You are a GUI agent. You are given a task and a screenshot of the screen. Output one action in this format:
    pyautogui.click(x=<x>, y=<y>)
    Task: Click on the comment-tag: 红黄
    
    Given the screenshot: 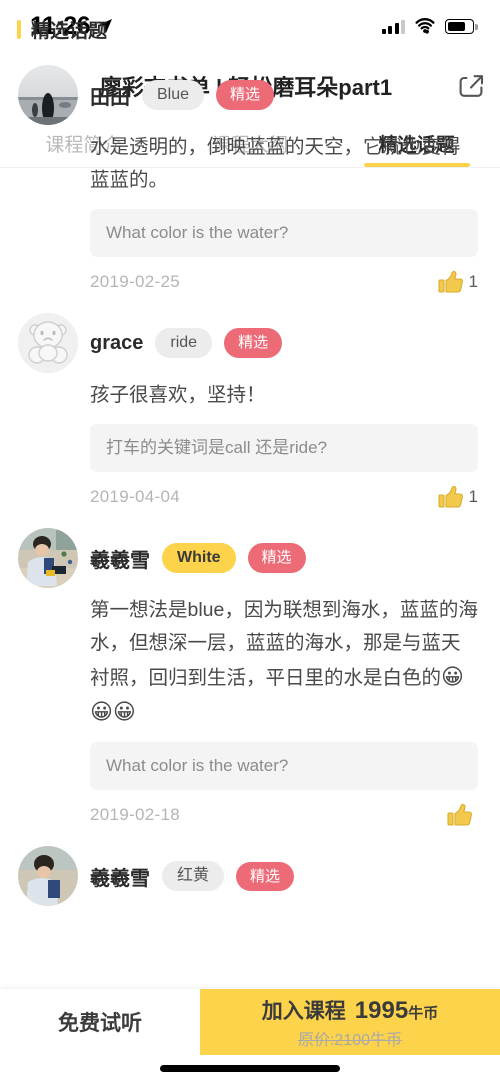 What is the action you would take?
    pyautogui.click(x=193, y=876)
    